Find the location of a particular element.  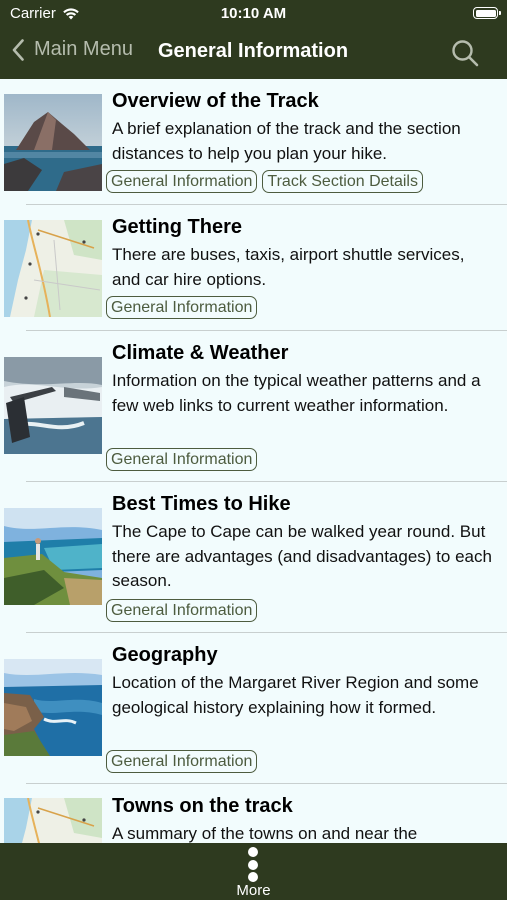

tag-track-section-details: Track Section Details is located at coordinates (342, 181).